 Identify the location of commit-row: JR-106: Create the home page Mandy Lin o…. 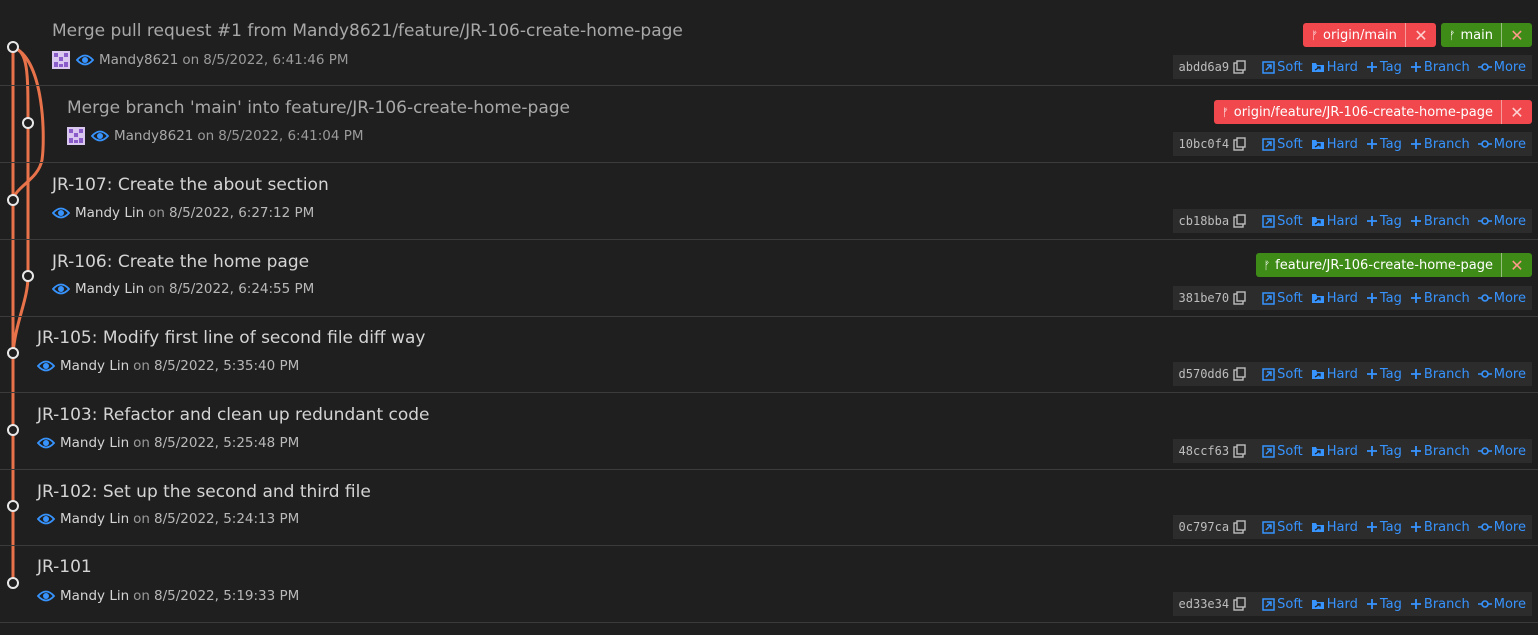
(769, 278).